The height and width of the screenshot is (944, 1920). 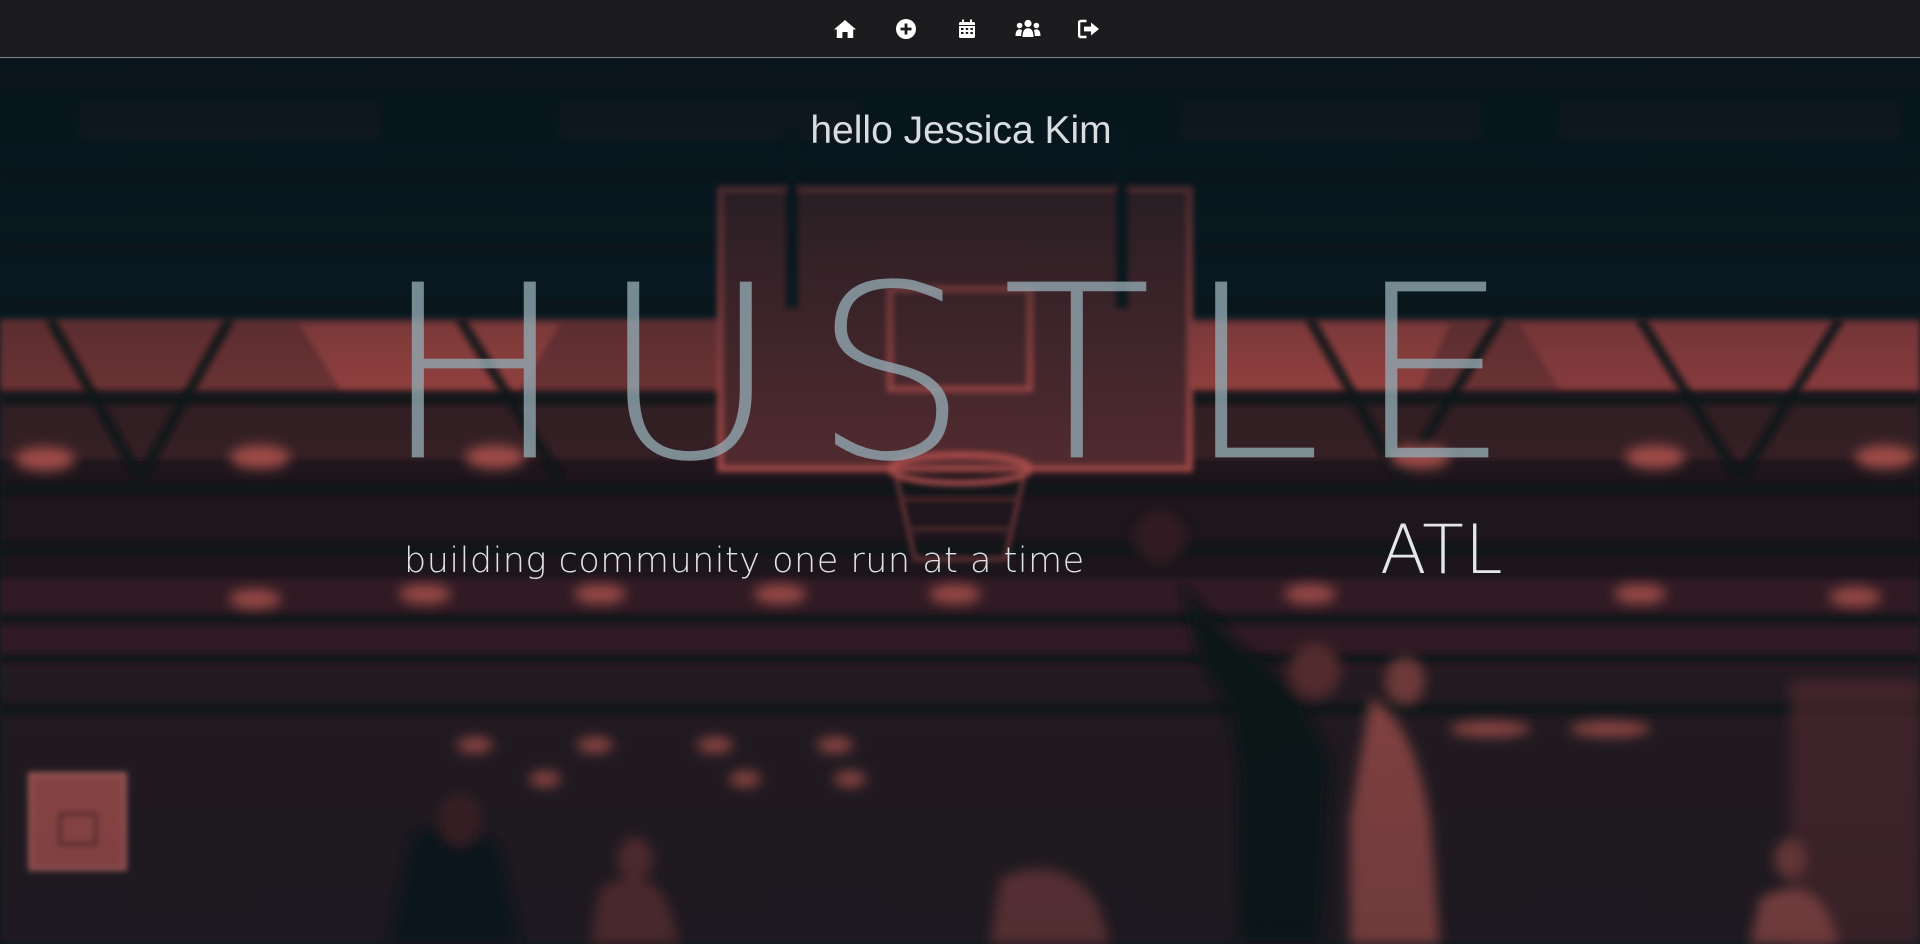 I want to click on sign-out-icon, so click(x=1088, y=29).